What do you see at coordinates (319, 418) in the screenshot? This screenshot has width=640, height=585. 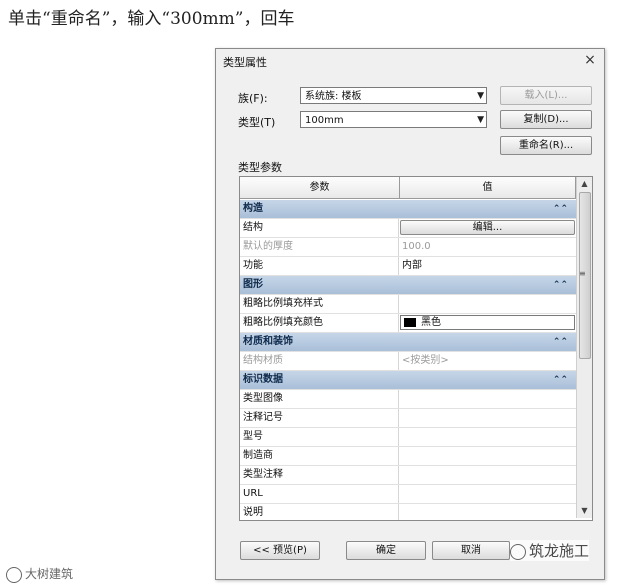 I see `parameter-name: 注释记号` at bounding box center [319, 418].